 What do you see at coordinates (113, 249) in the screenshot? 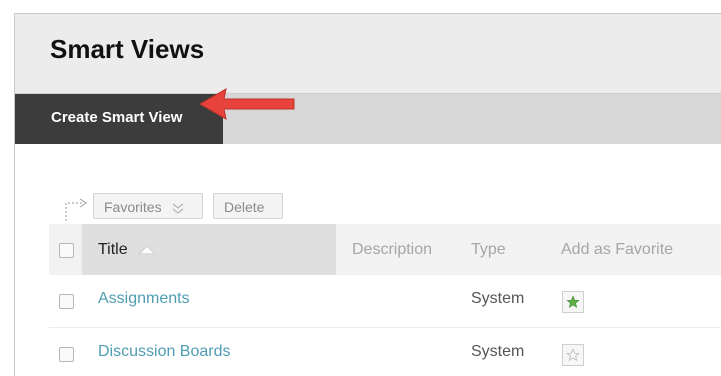
I see `column-title-label: Title` at bounding box center [113, 249].